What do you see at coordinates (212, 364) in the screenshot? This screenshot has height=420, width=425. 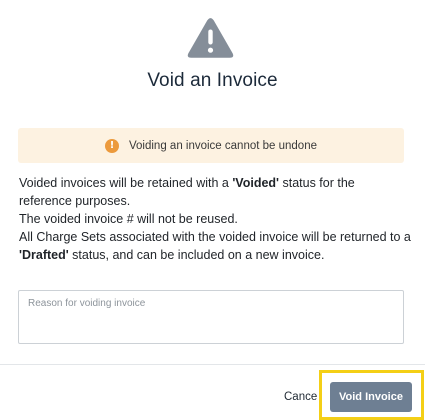 I see `footer-divider` at bounding box center [212, 364].